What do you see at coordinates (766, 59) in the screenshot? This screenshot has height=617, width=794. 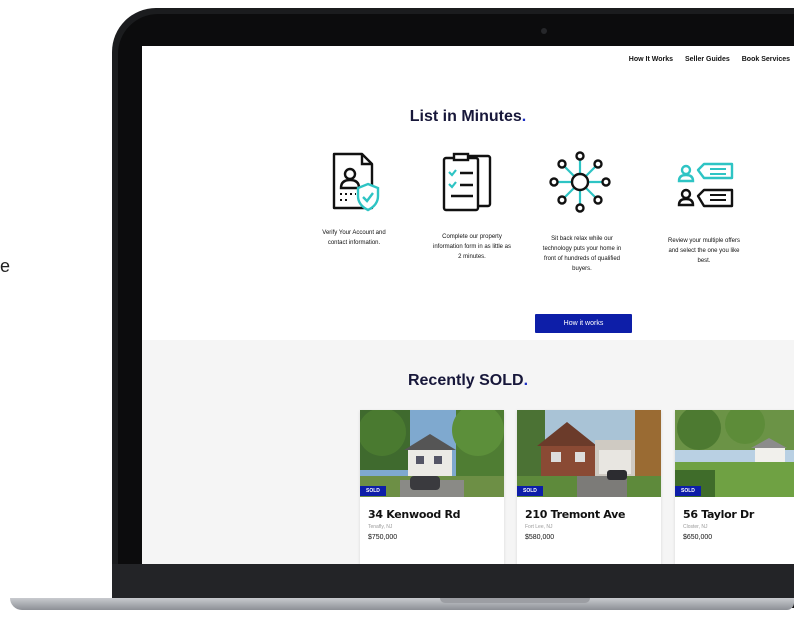 I see `nav-book-services: Book Services` at bounding box center [766, 59].